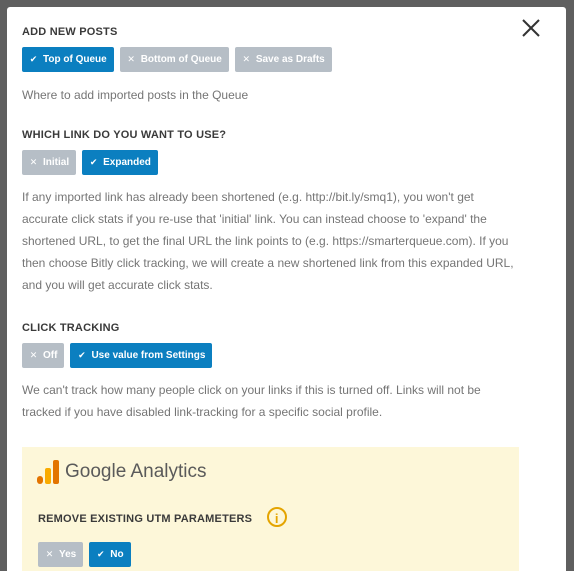  I want to click on link-options: ✕ Initial ✔ Expanded, so click(272, 162).